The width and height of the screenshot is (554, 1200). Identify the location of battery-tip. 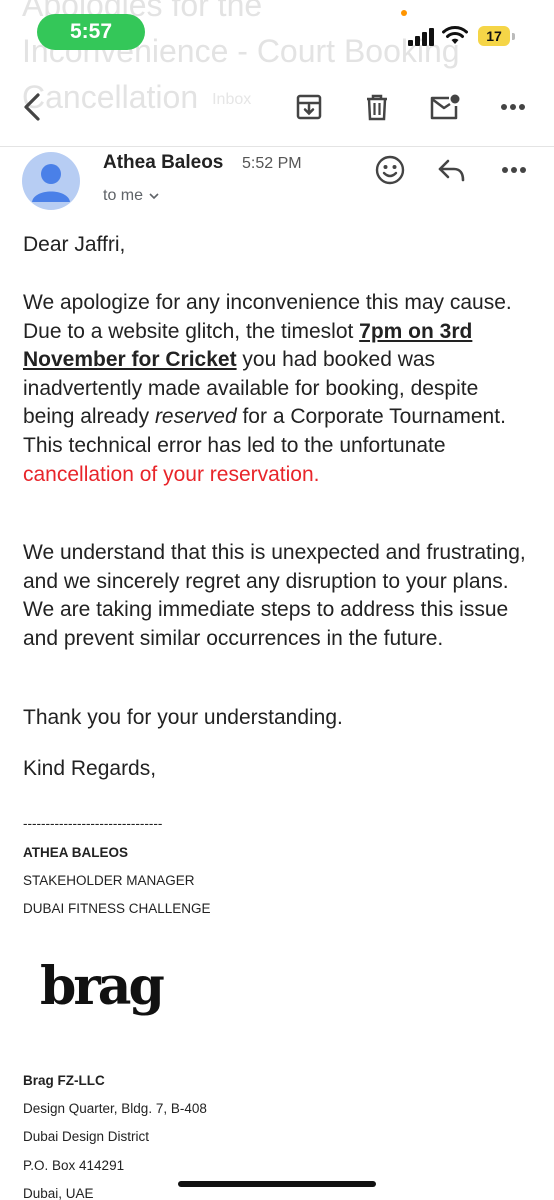
(513, 36).